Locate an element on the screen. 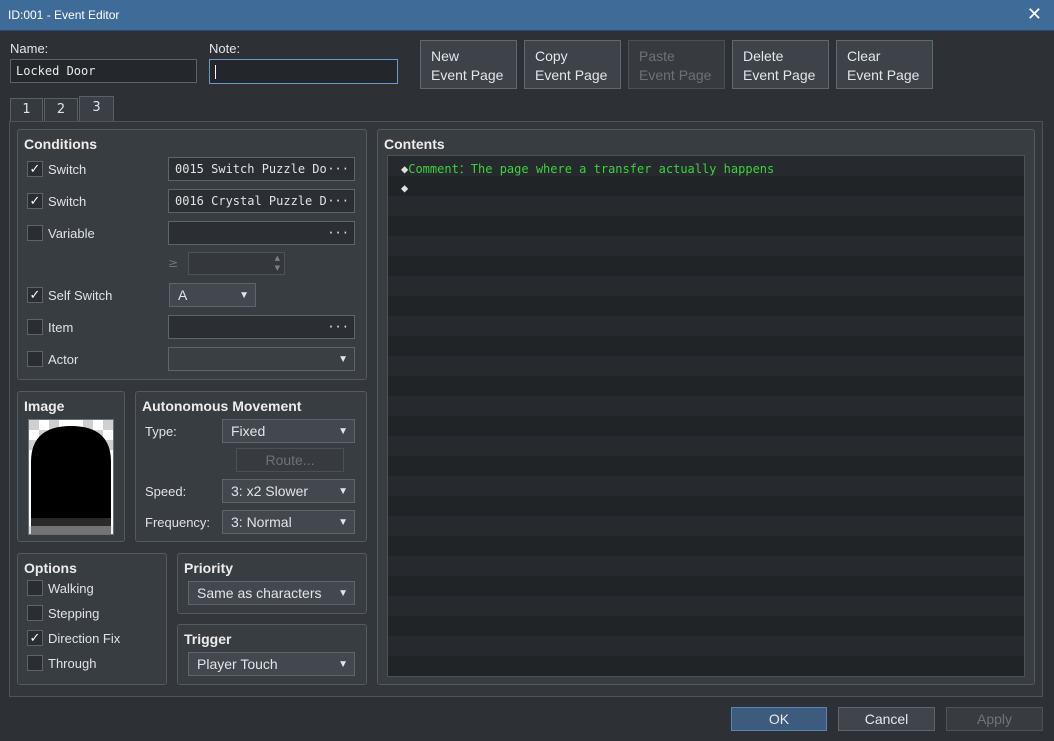  command-line-2: ◆ is located at coordinates (404, 188).